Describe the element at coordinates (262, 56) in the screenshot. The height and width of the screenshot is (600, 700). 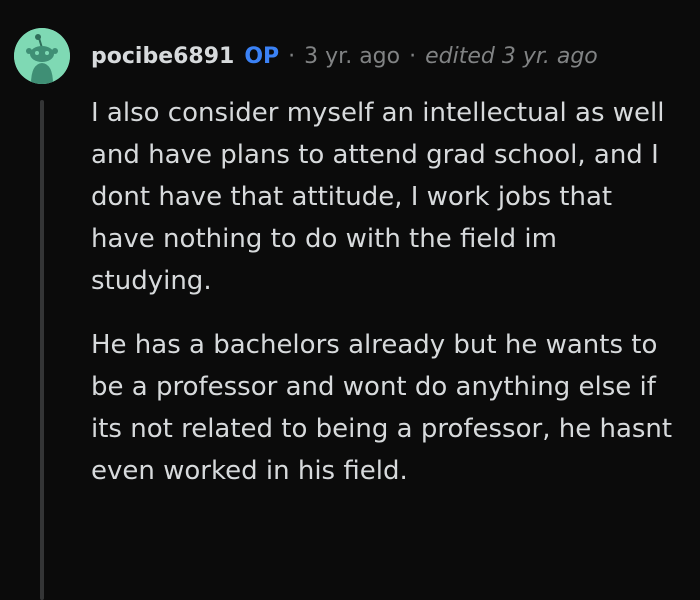
I see `op-badge: OP` at that location.